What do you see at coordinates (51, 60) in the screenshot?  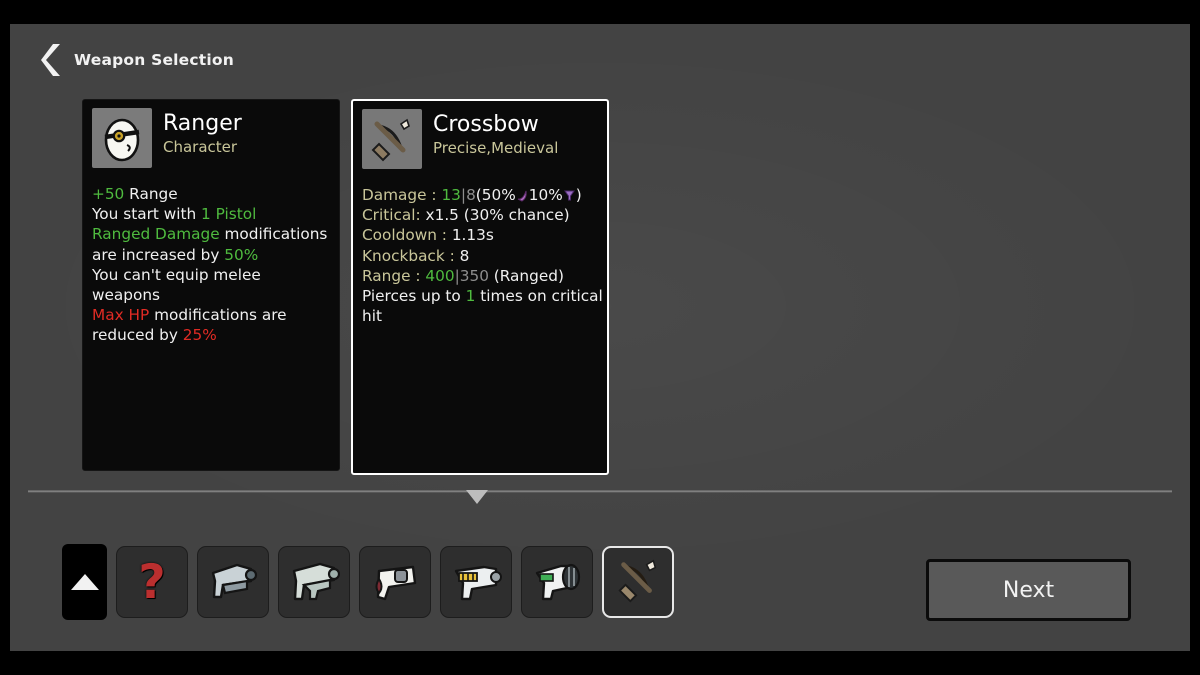 I see `back-chevron-icon` at bounding box center [51, 60].